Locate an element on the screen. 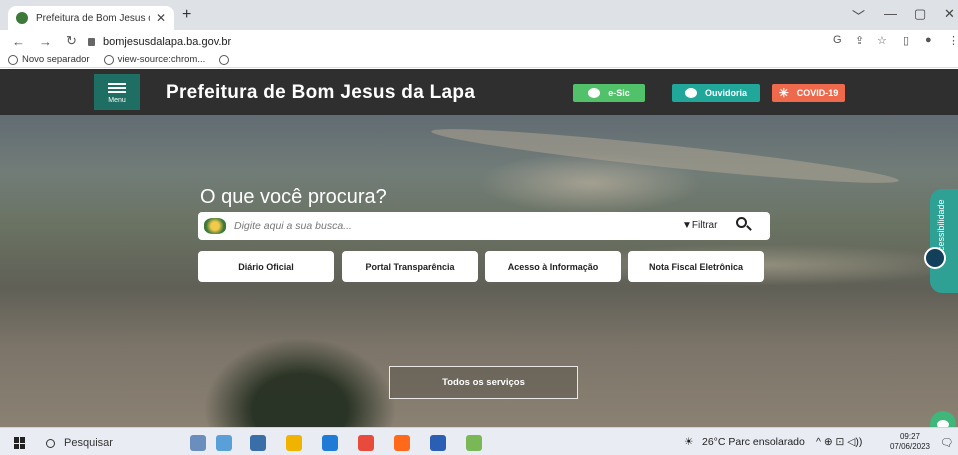 This screenshot has height=455, width=958. chat-icon is located at coordinates (943, 423).